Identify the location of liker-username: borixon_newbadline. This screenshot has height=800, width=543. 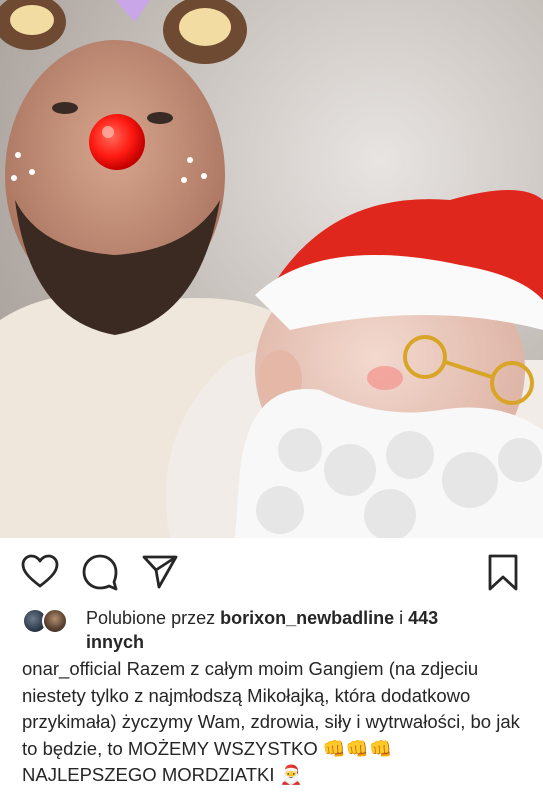
(307, 618).